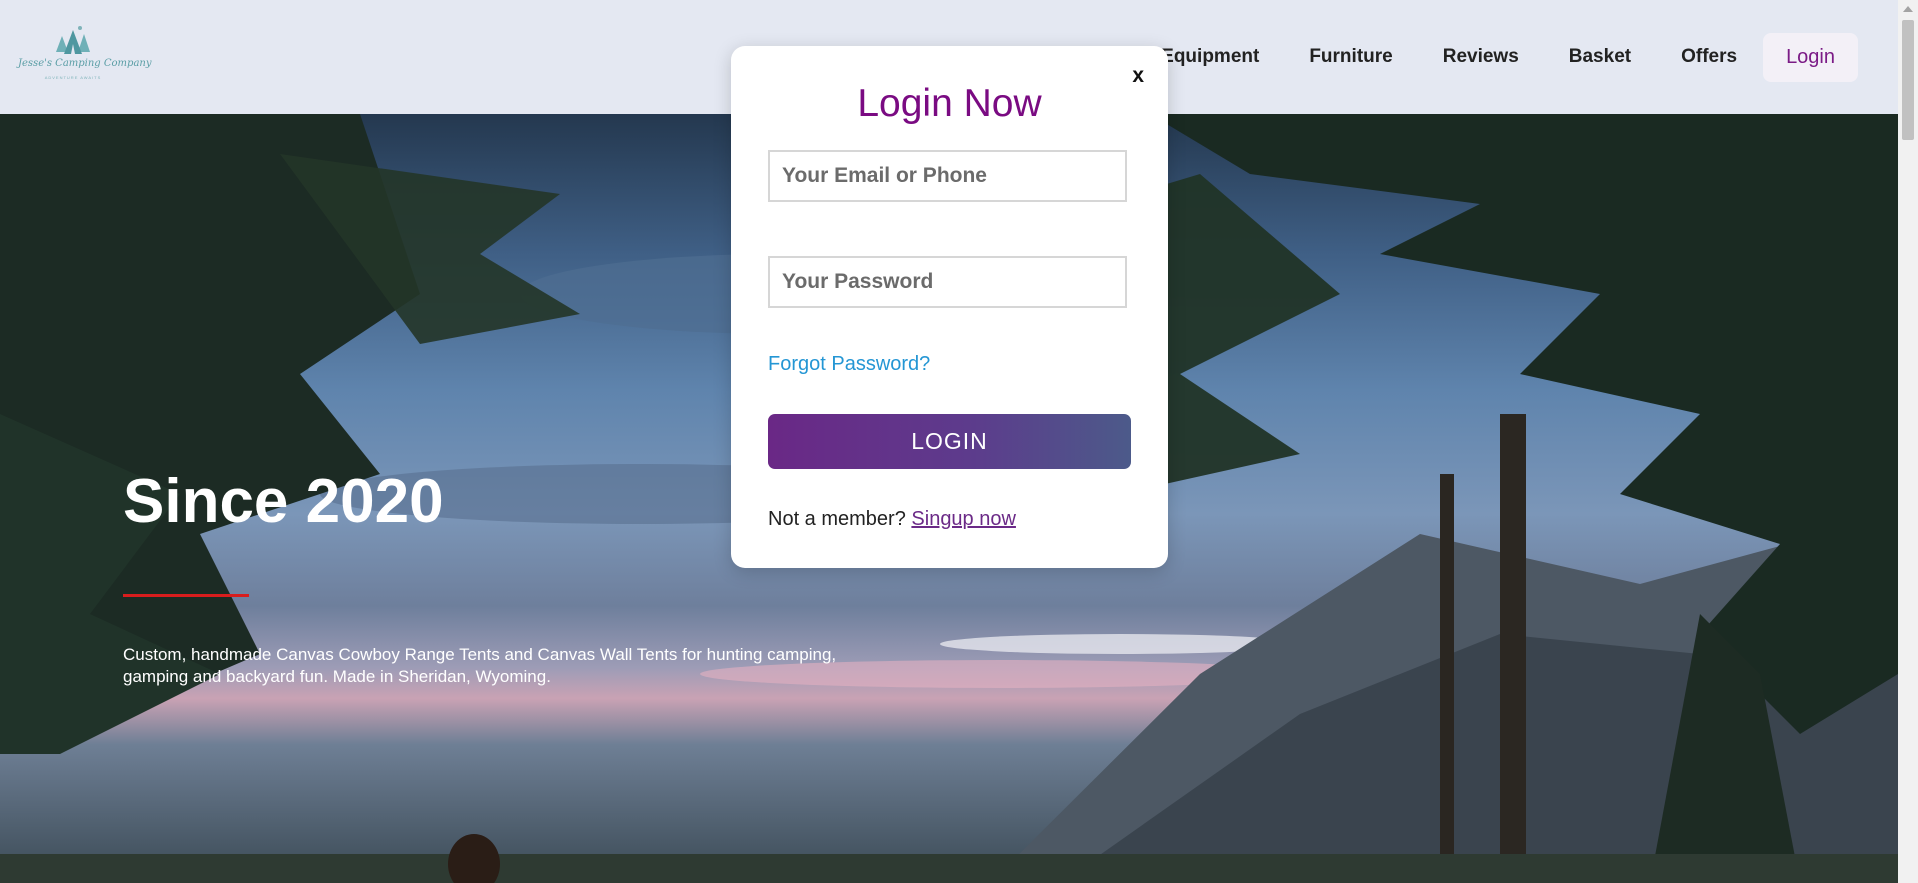 The image size is (1918, 883). I want to click on nav-item-equipment: Equipment, so click(1210, 57).